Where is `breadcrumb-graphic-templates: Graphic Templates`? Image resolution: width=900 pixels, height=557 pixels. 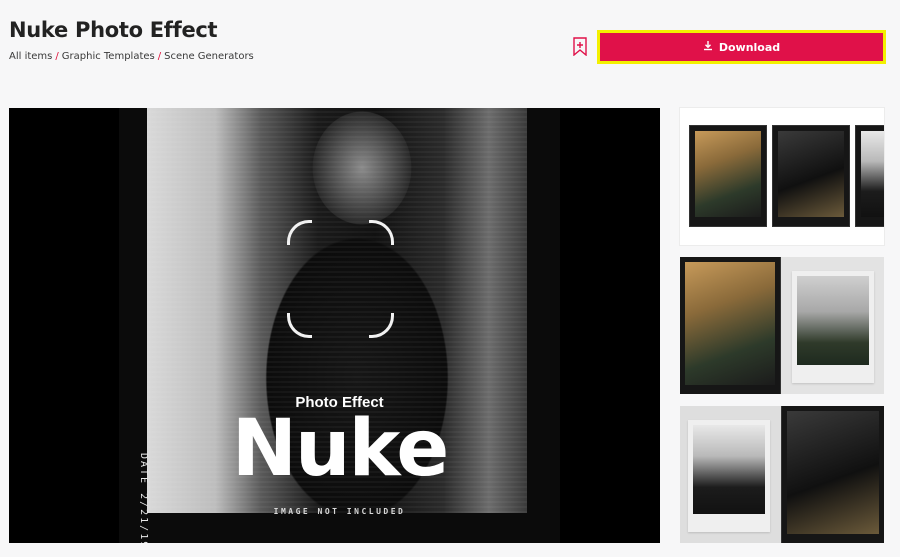 breadcrumb-graphic-templates: Graphic Templates is located at coordinates (108, 56).